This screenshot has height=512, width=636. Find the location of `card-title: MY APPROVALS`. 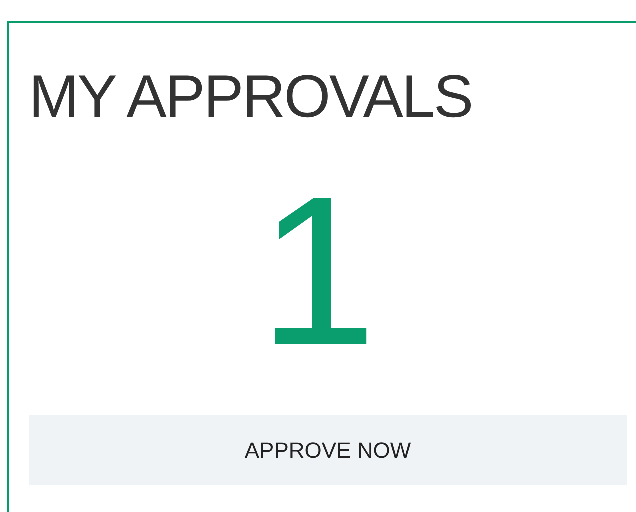

card-title: MY APPROVALS is located at coordinates (250, 97).